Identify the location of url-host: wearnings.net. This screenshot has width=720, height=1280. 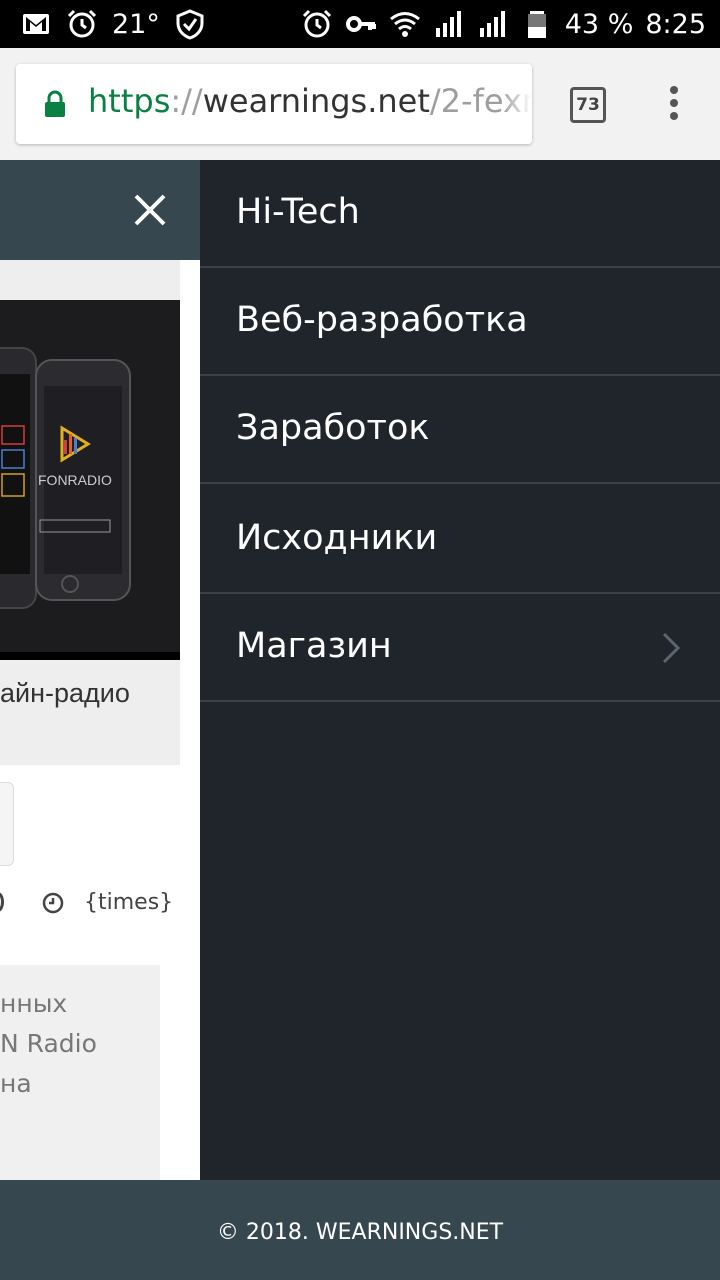
(316, 101).